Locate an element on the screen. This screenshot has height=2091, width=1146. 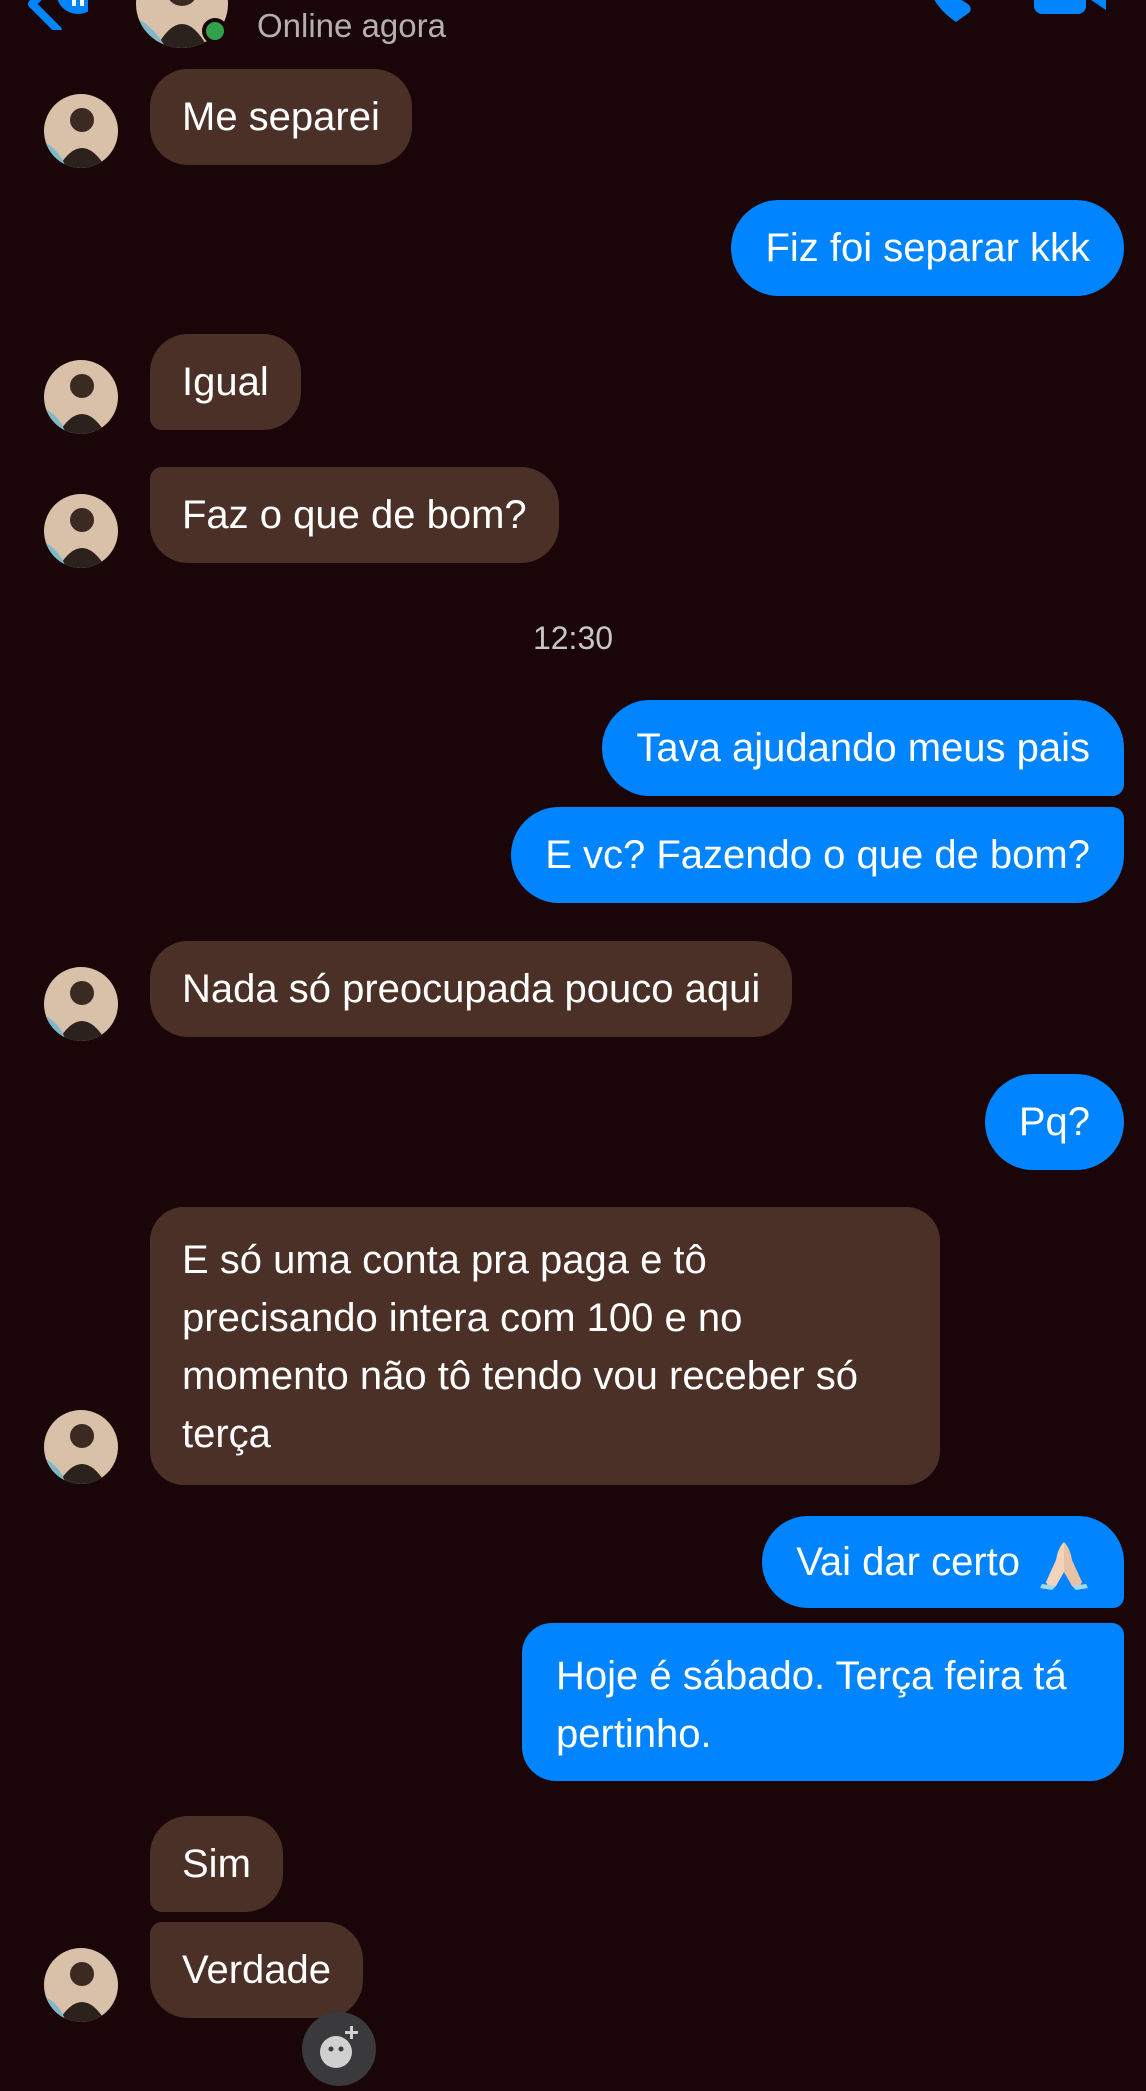
message-bubble-outgoing: Fiz foi separar kkk is located at coordinates (927, 248).